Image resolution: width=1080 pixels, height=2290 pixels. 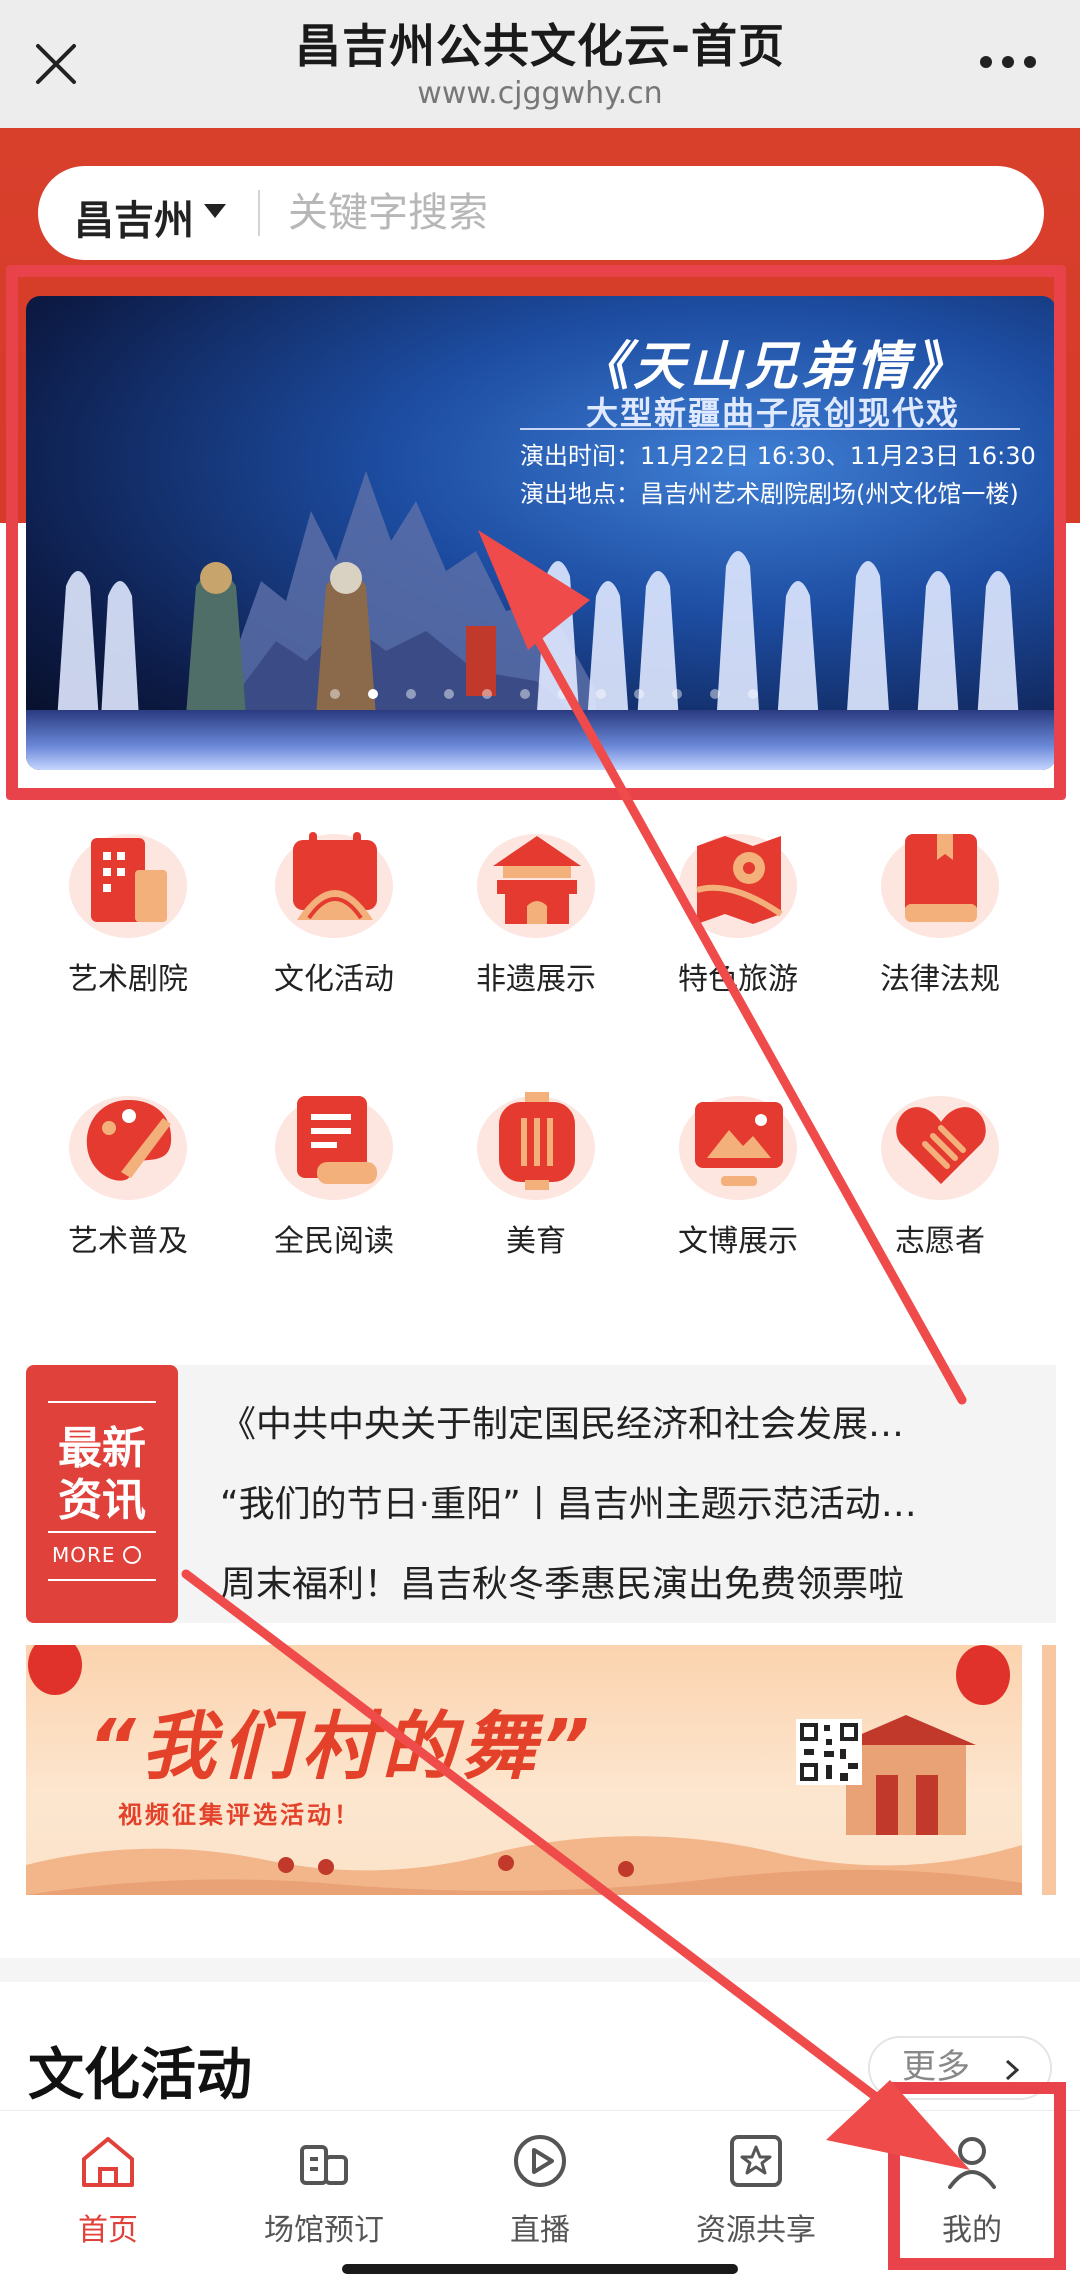 What do you see at coordinates (1049, 1770) in the screenshot?
I see `next-promo-peek` at bounding box center [1049, 1770].